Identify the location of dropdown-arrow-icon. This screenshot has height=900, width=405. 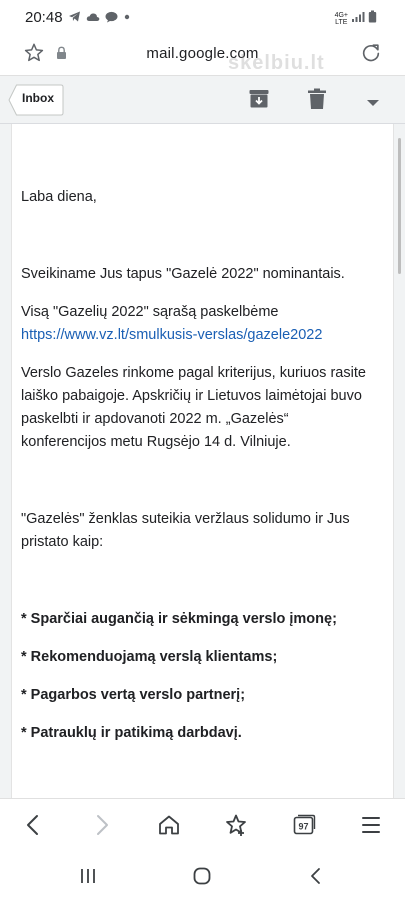
(373, 103).